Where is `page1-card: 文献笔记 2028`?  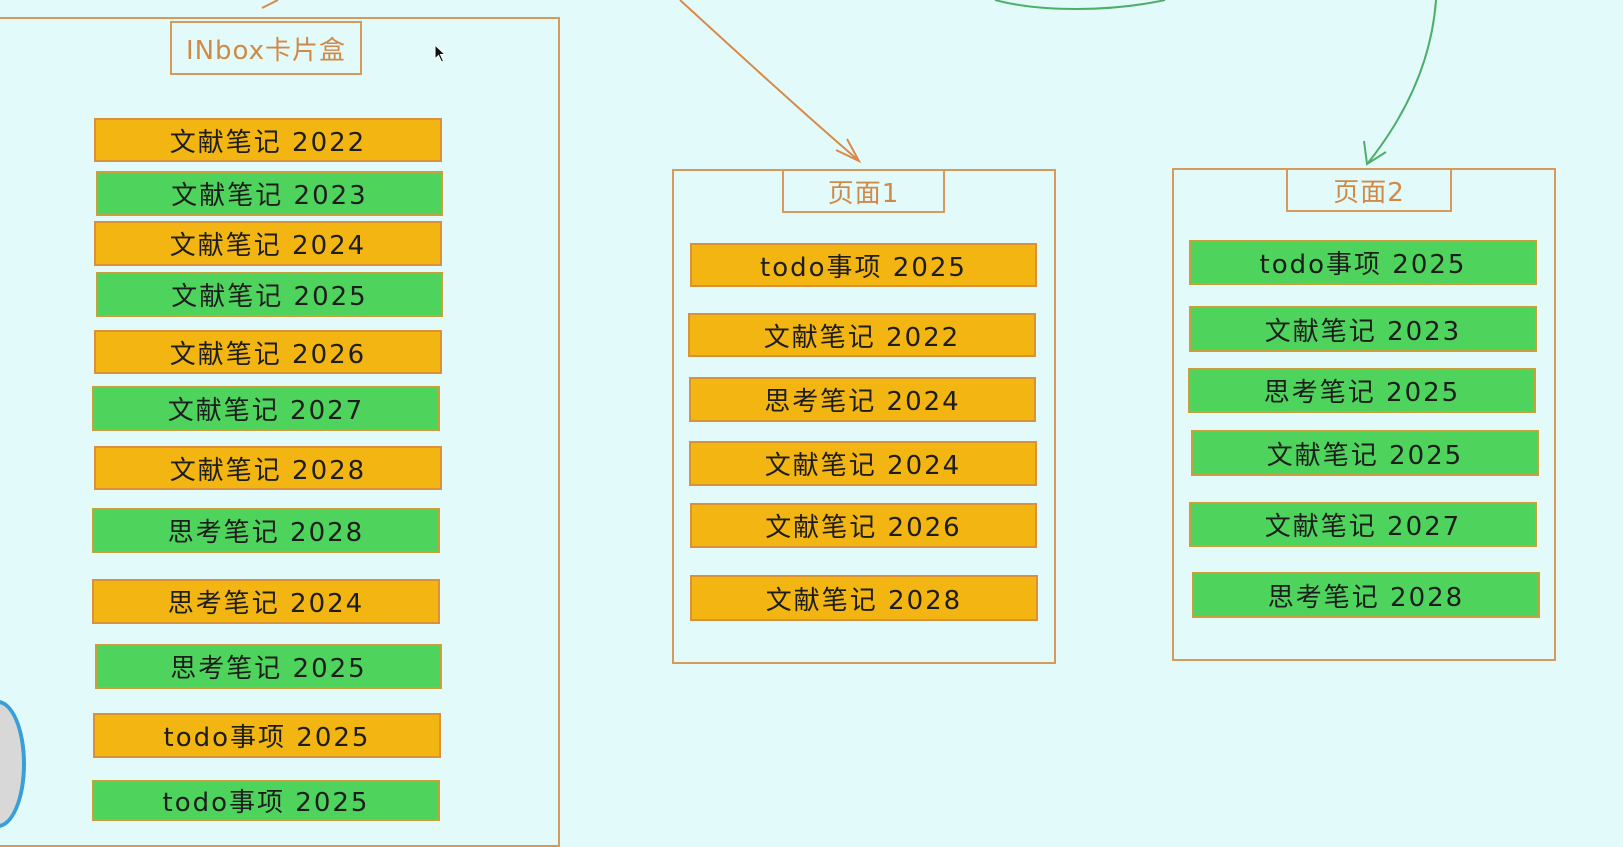
page1-card: 文献笔记 2028 is located at coordinates (864, 598).